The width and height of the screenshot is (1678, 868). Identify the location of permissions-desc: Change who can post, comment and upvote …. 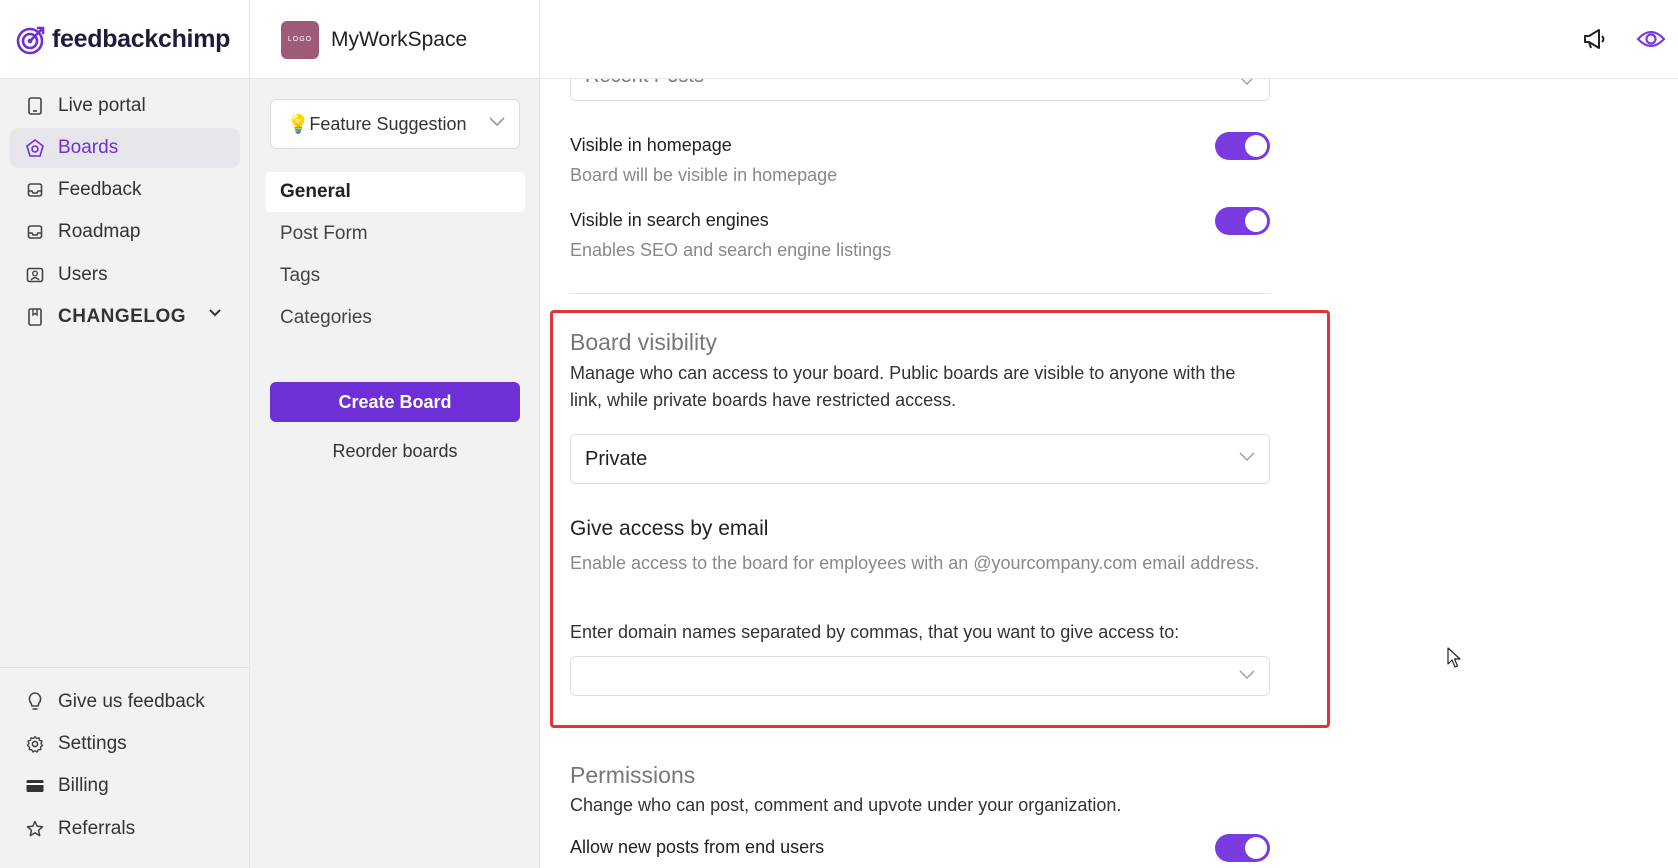
(846, 805).